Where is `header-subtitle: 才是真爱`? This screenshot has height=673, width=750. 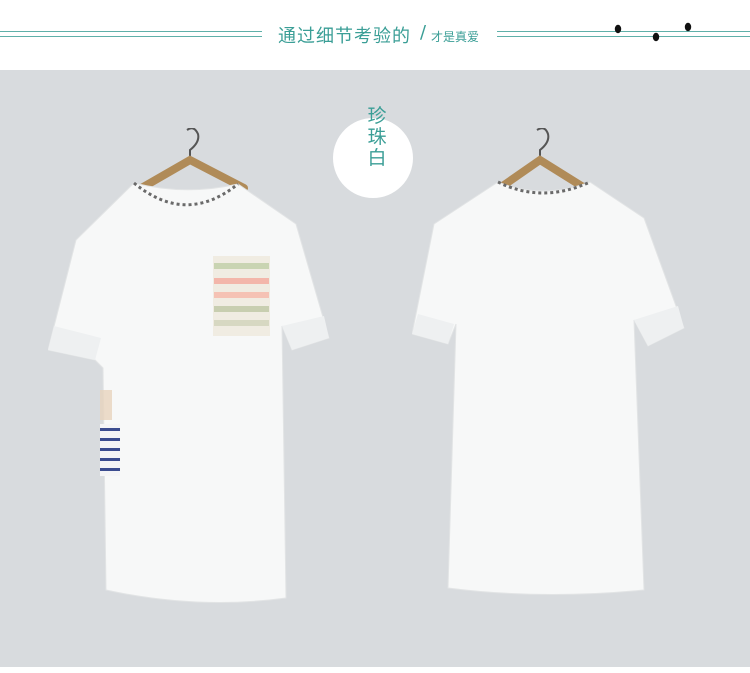
header-subtitle: 才是真爱 is located at coordinates (455, 37).